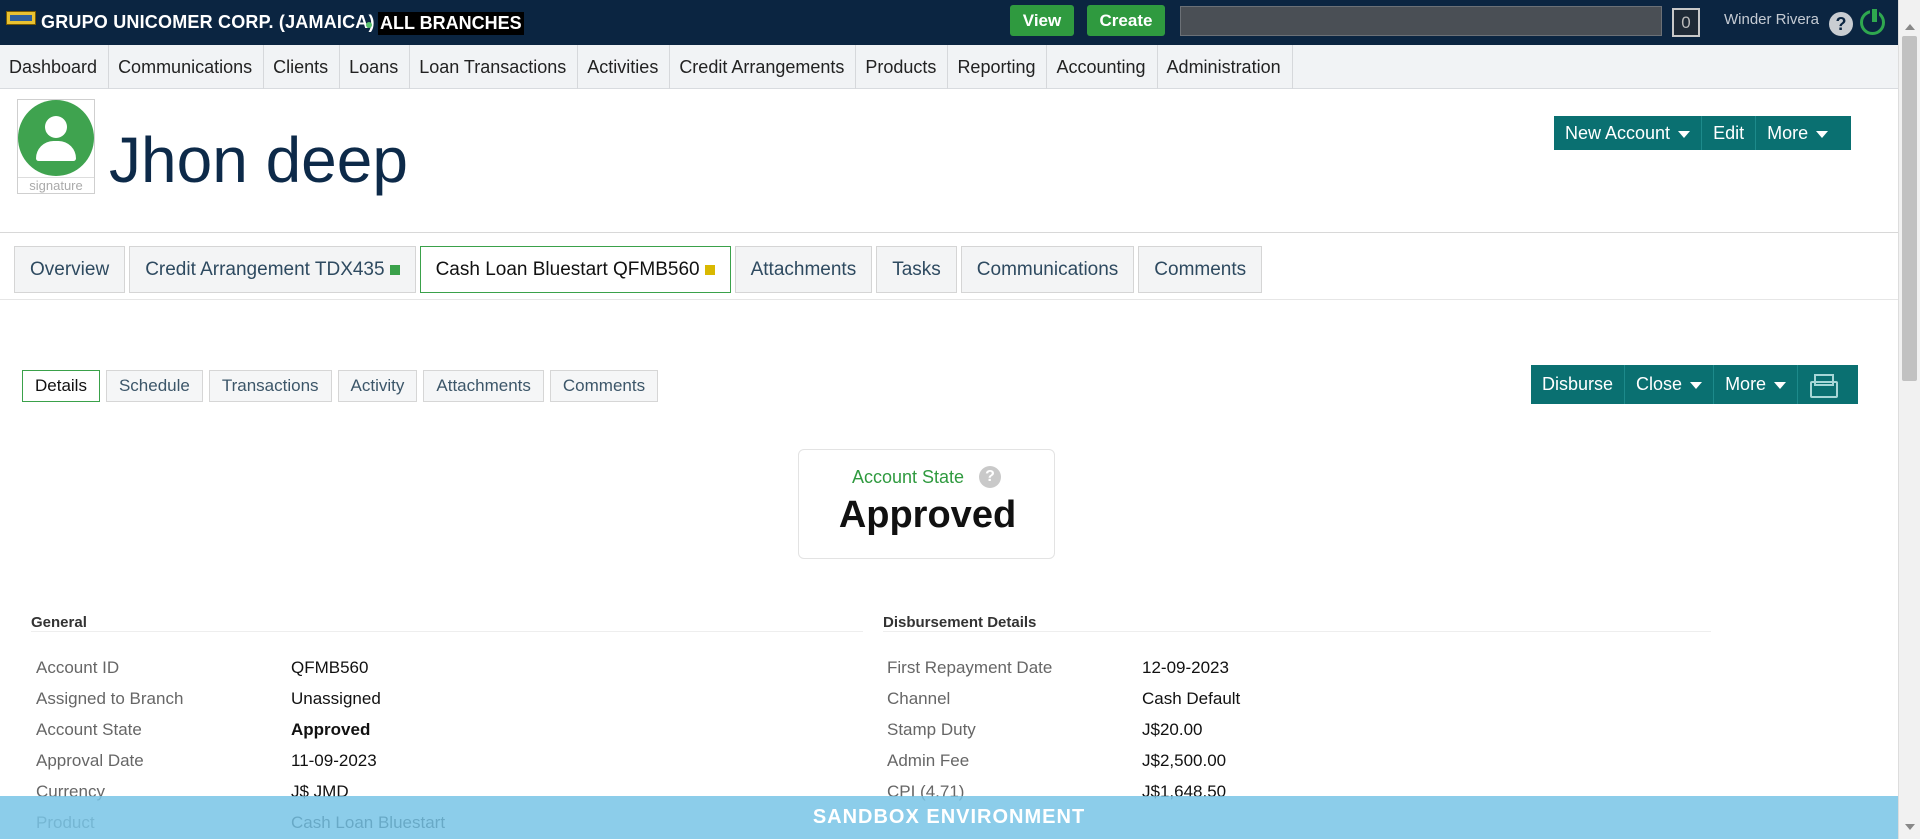  Describe the element at coordinates (1771, 19) in the screenshot. I see `user-name: Winder Rivera` at that location.